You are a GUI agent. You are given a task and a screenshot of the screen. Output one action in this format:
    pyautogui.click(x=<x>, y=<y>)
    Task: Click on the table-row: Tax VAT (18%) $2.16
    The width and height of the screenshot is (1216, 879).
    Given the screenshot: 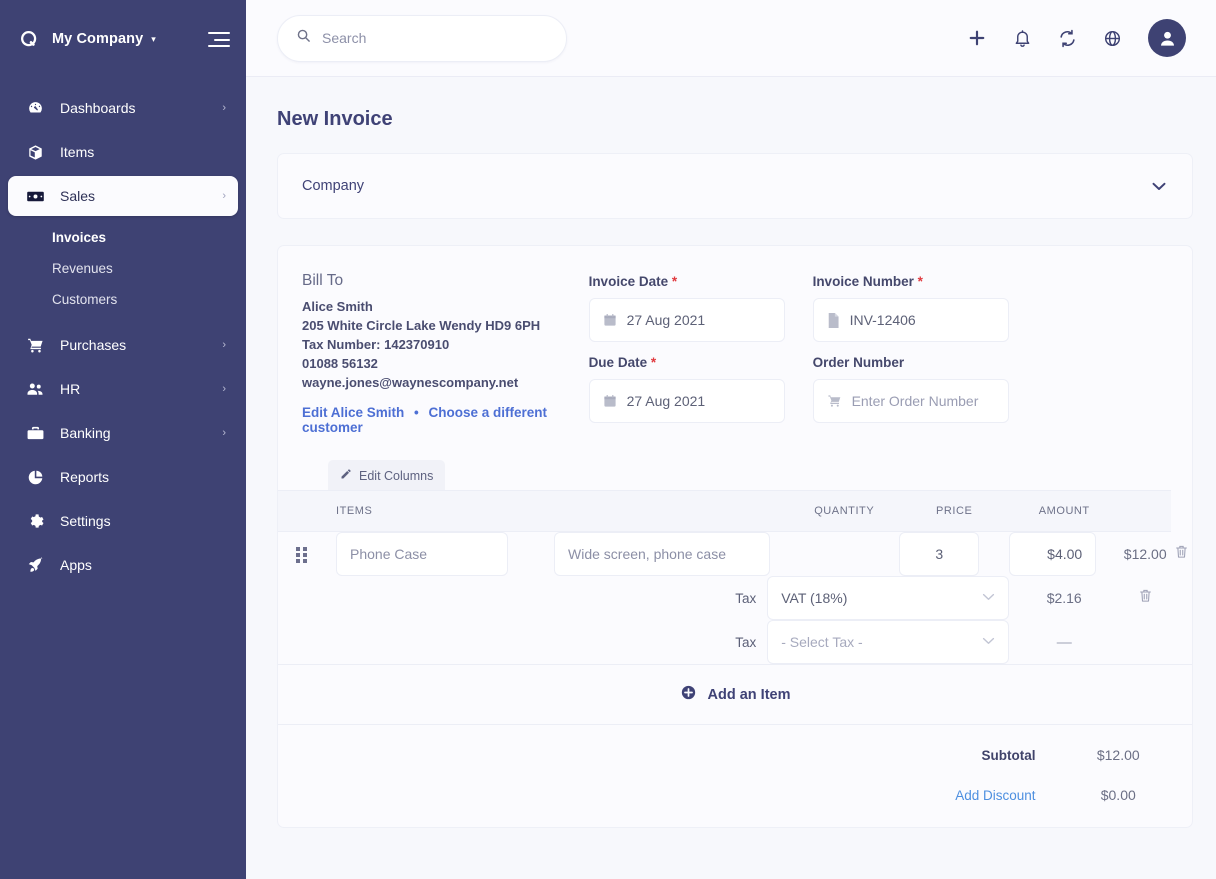 What is the action you would take?
    pyautogui.click(x=735, y=598)
    